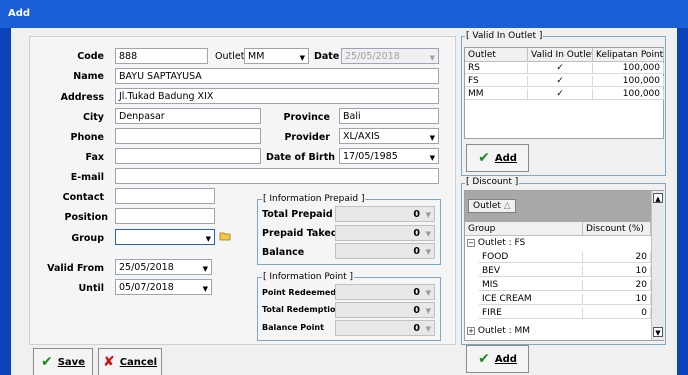 The width and height of the screenshot is (688, 375). I want to click on prepaid-group-title: [ Information Prepaid ], so click(314, 199).